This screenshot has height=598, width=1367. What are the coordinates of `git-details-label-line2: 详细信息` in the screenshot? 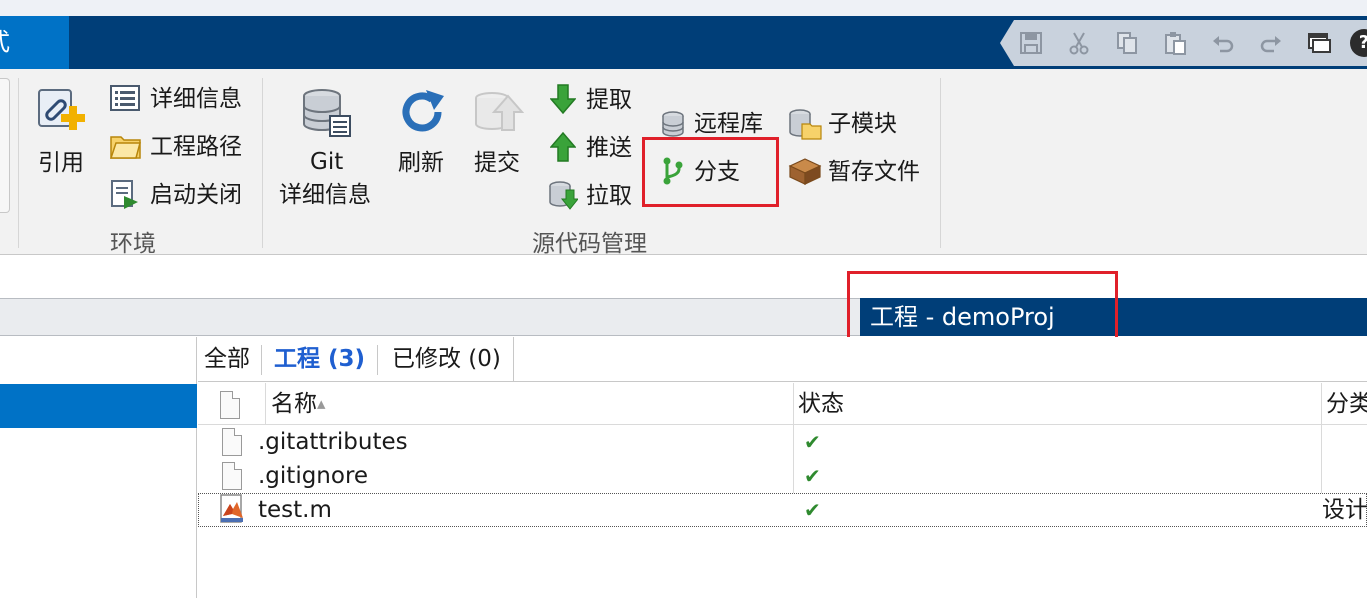 It's located at (325, 195).